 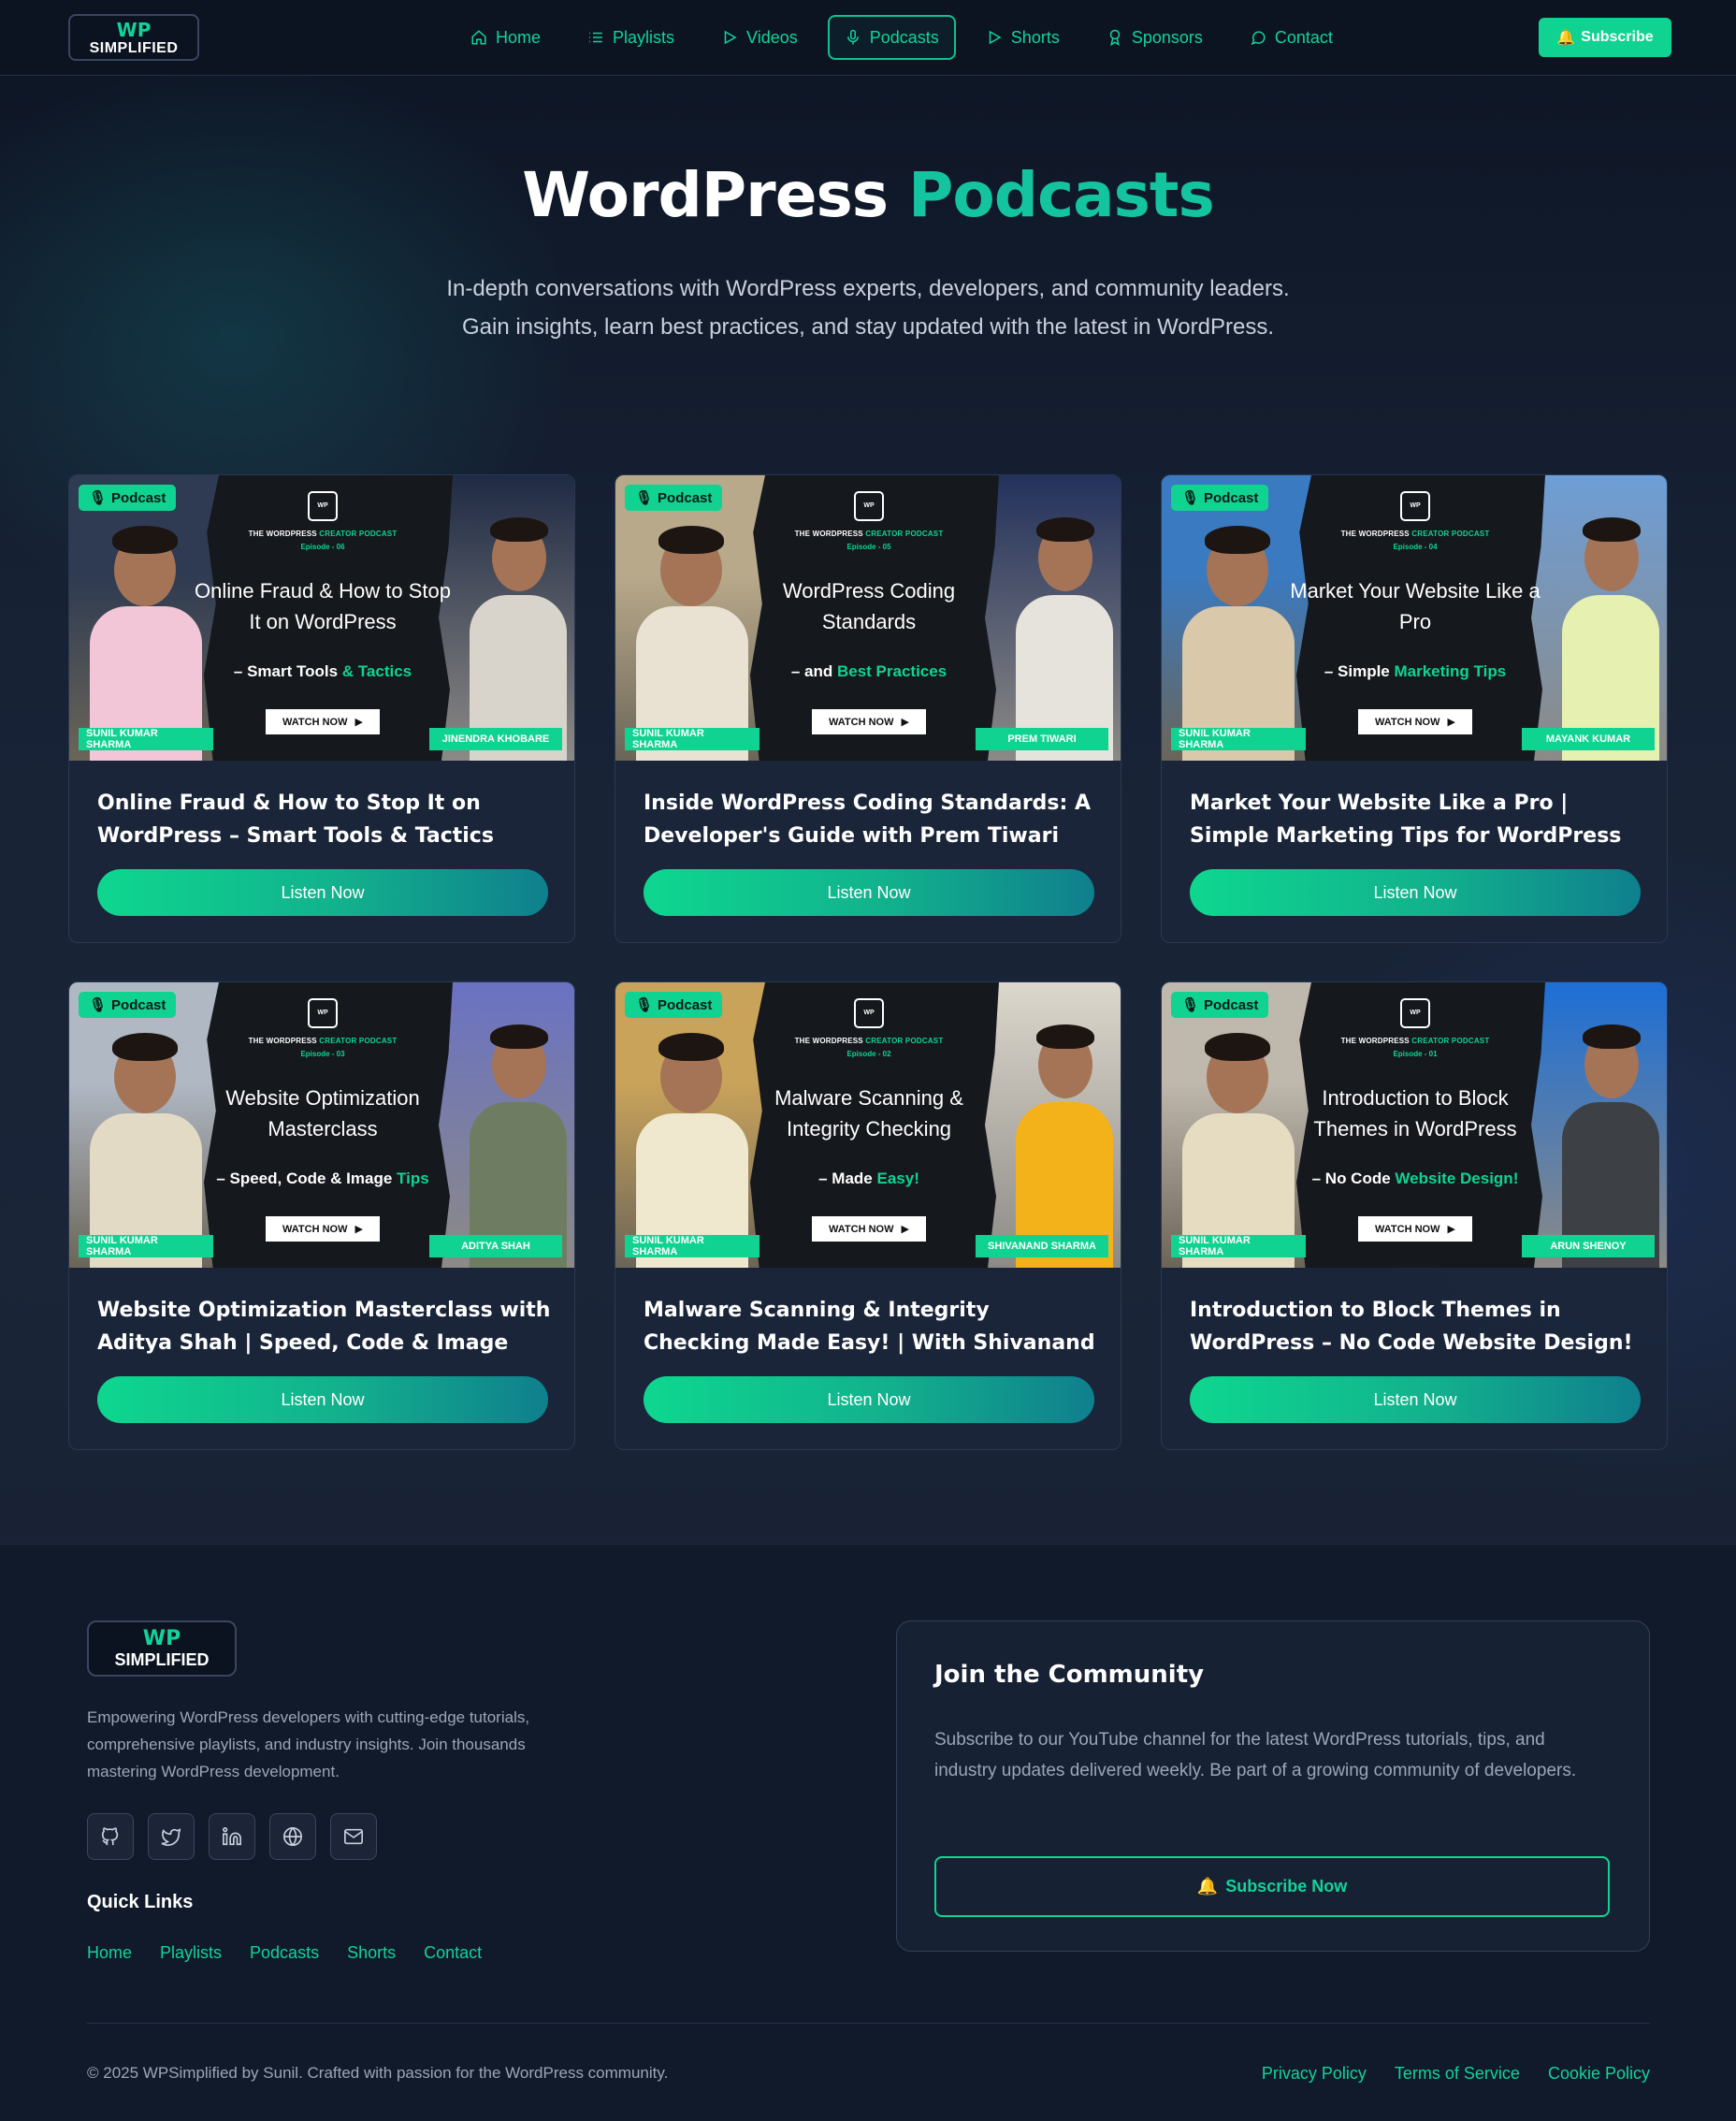 What do you see at coordinates (286, 671) in the screenshot?
I see `thumbnail-subtitle-a: – Smart Tools` at bounding box center [286, 671].